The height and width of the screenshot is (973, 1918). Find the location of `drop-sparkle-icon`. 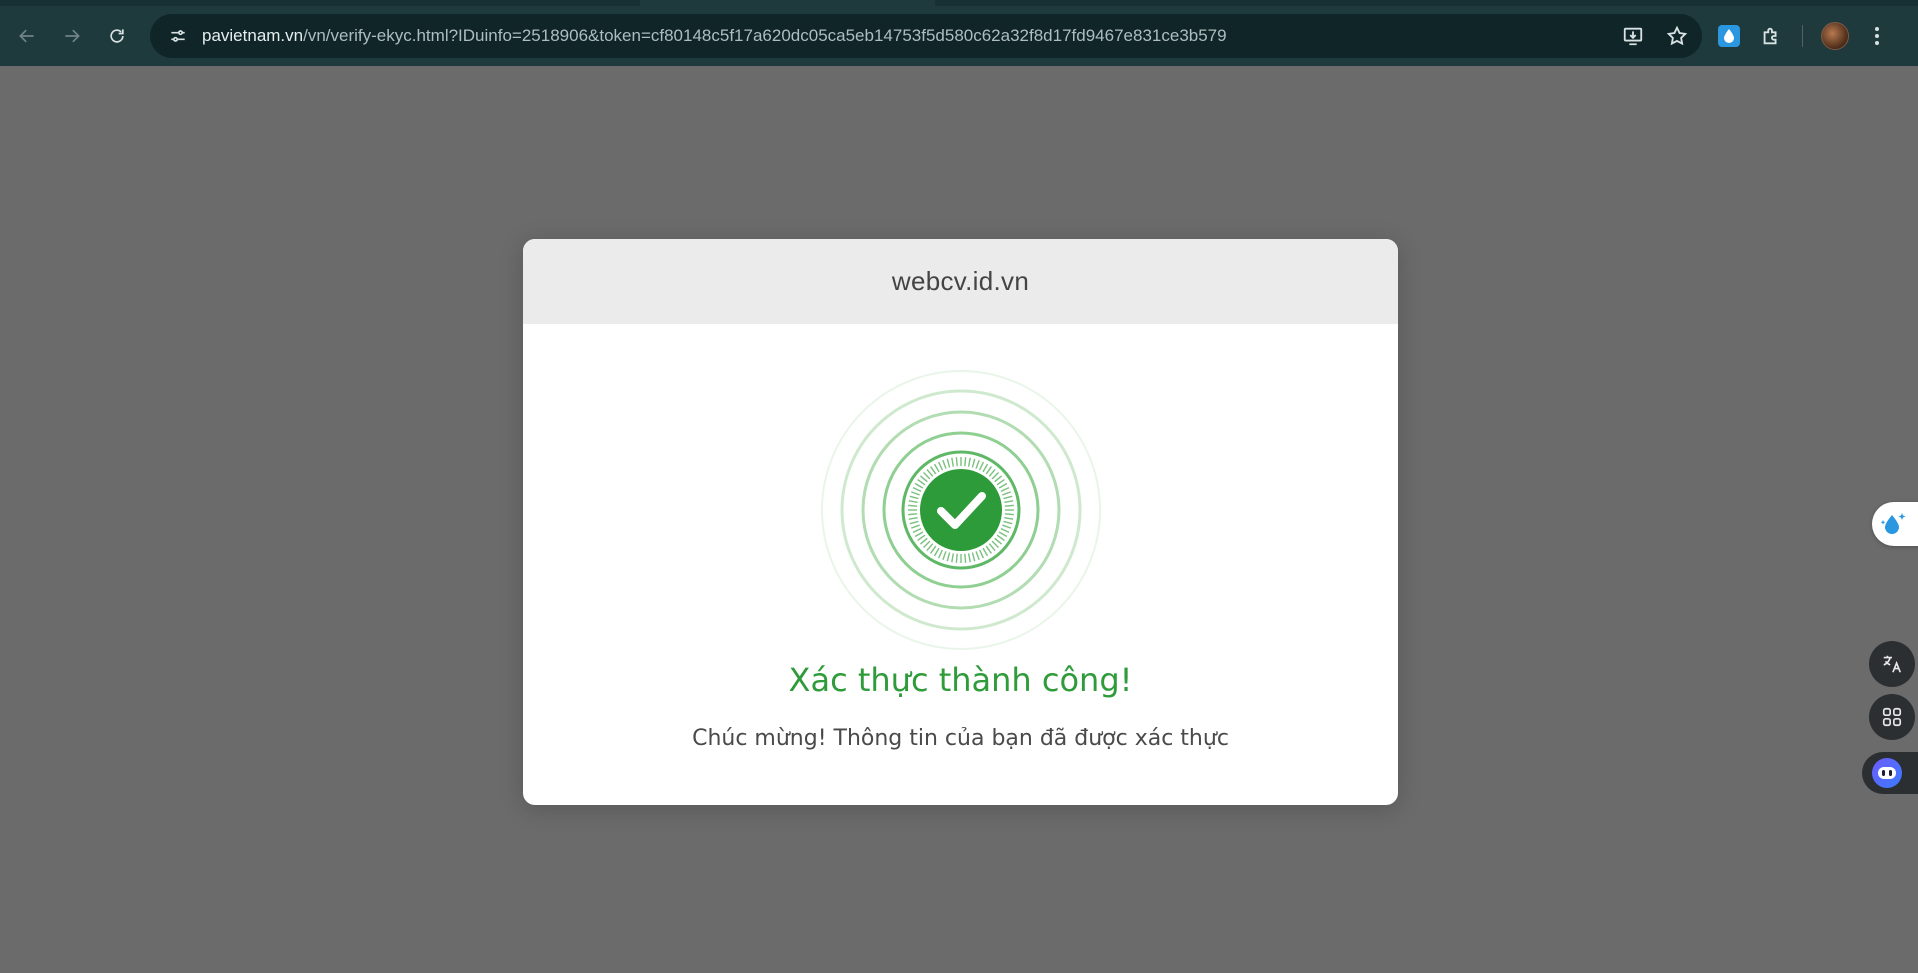

drop-sparkle-icon is located at coordinates (1893, 523).